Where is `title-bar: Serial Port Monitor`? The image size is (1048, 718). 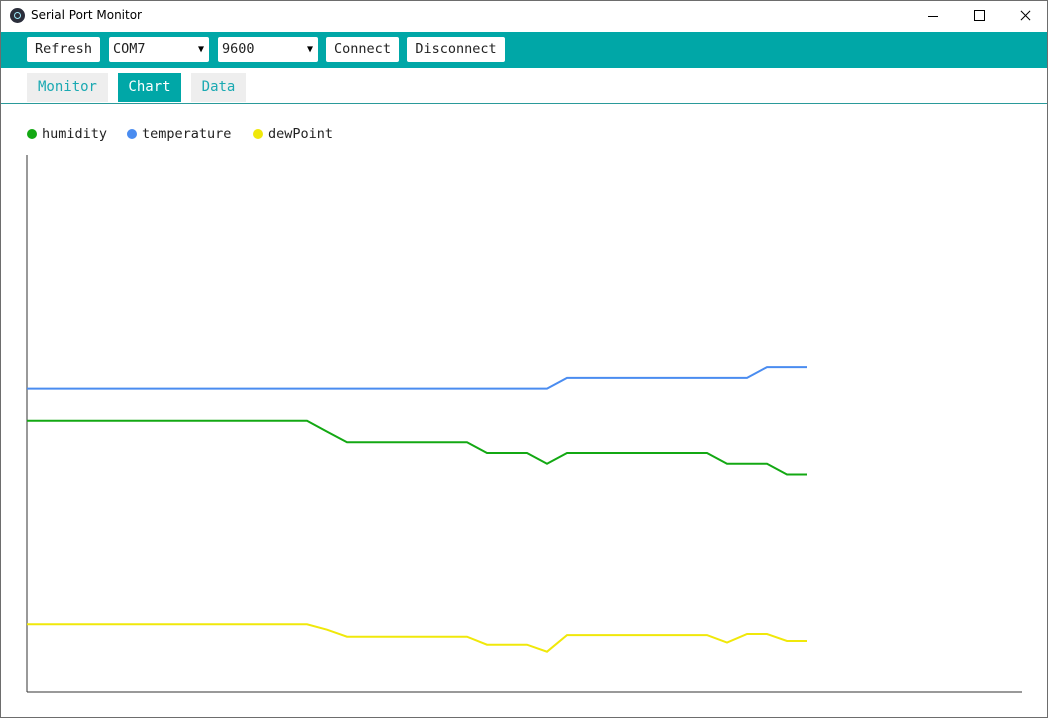
title-bar: Serial Port Monitor is located at coordinates (524, 16).